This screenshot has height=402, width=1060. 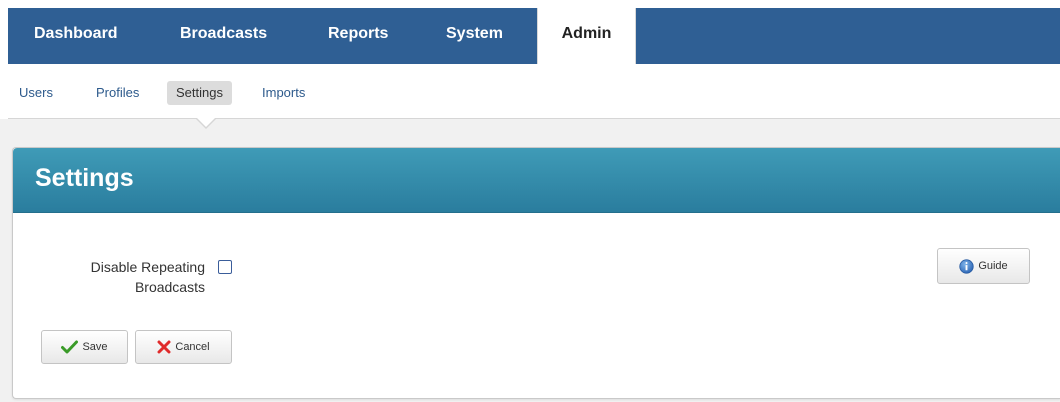 I want to click on save-button: Save, so click(x=84, y=347).